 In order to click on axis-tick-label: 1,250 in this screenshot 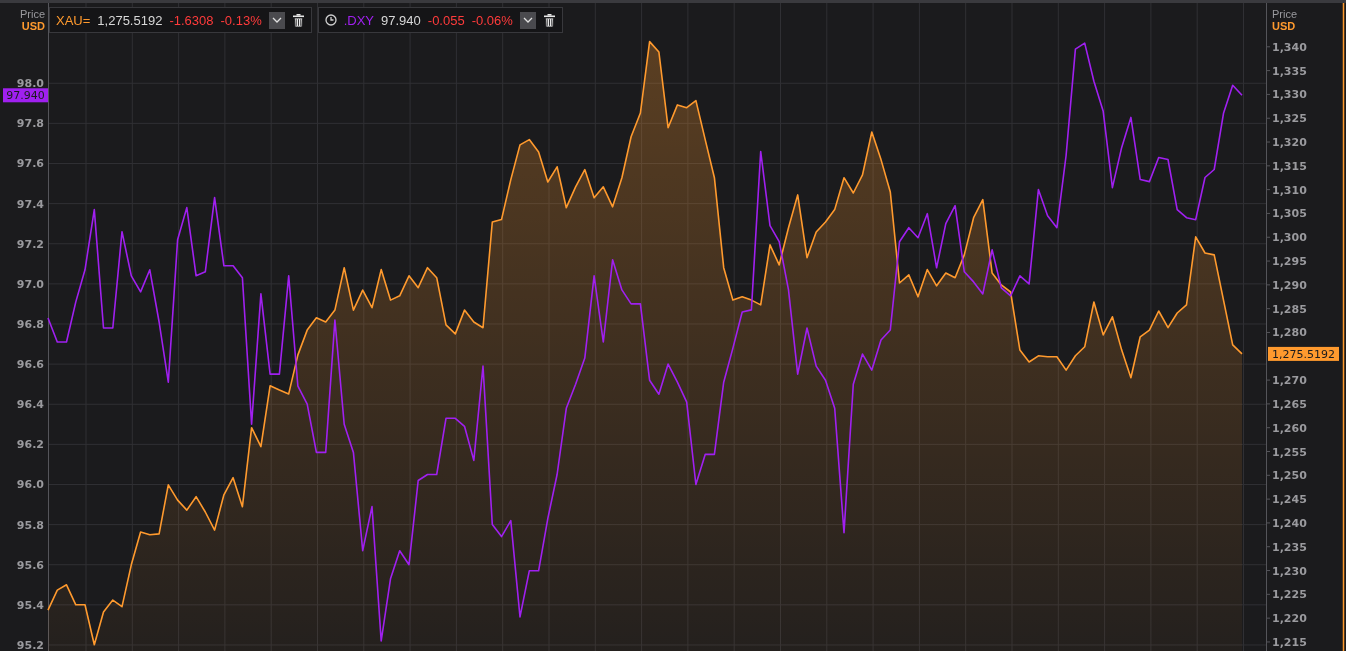, I will do `click(1289, 476)`.